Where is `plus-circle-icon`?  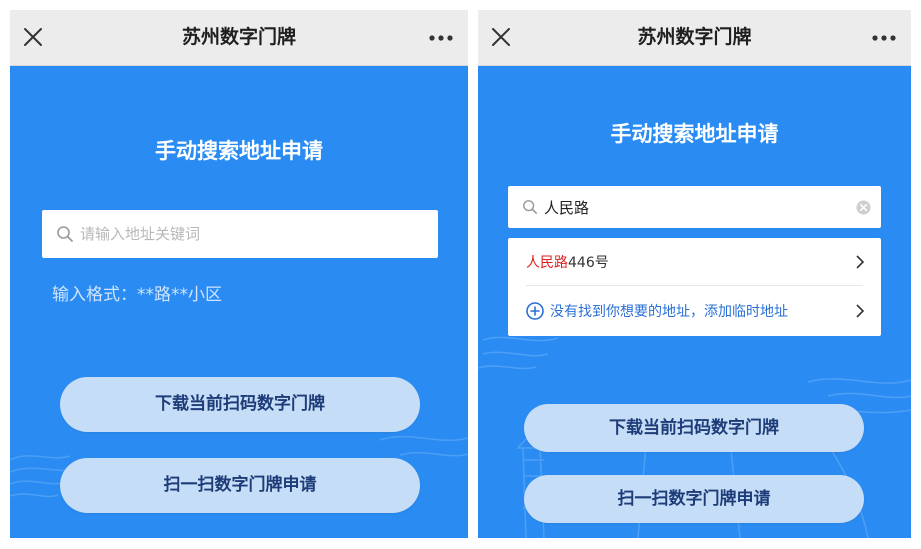
plus-circle-icon is located at coordinates (535, 311).